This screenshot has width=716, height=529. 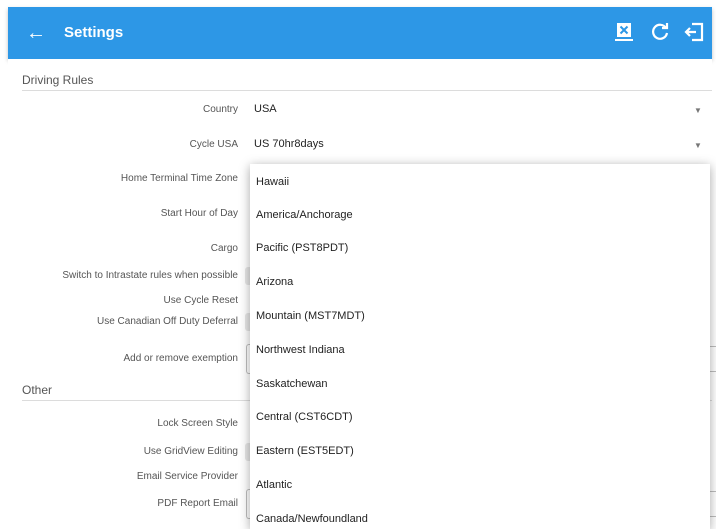 I want to click on cycle-select: US 70hr8days, so click(x=289, y=144).